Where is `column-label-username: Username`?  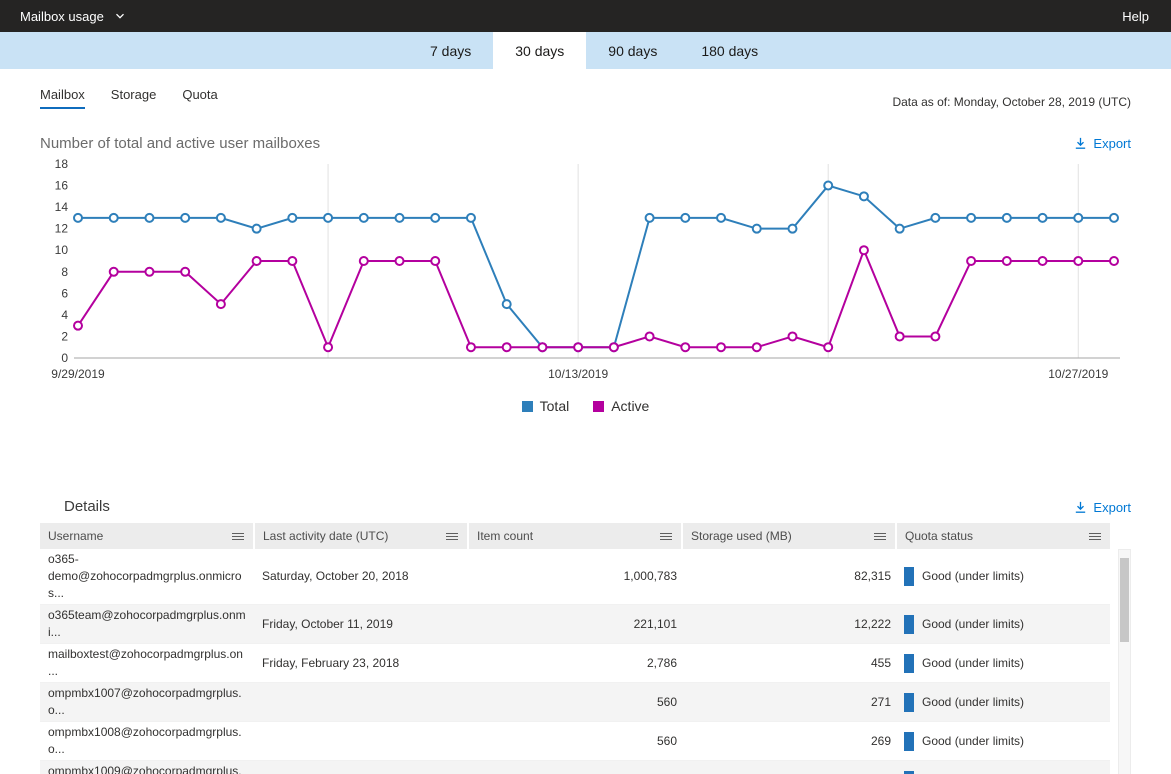
column-label-username: Username is located at coordinates (76, 536).